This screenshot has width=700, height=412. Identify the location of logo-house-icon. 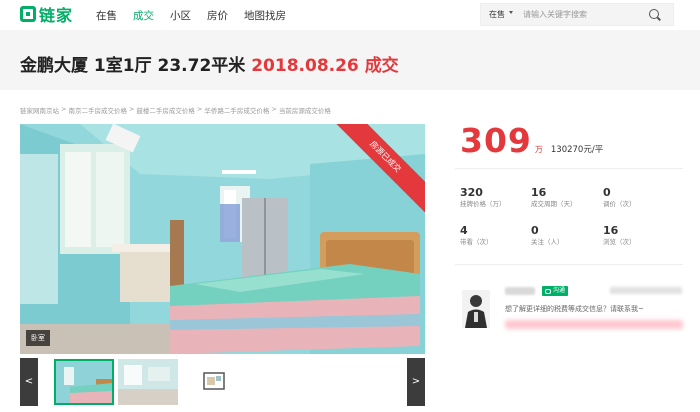
(28, 14).